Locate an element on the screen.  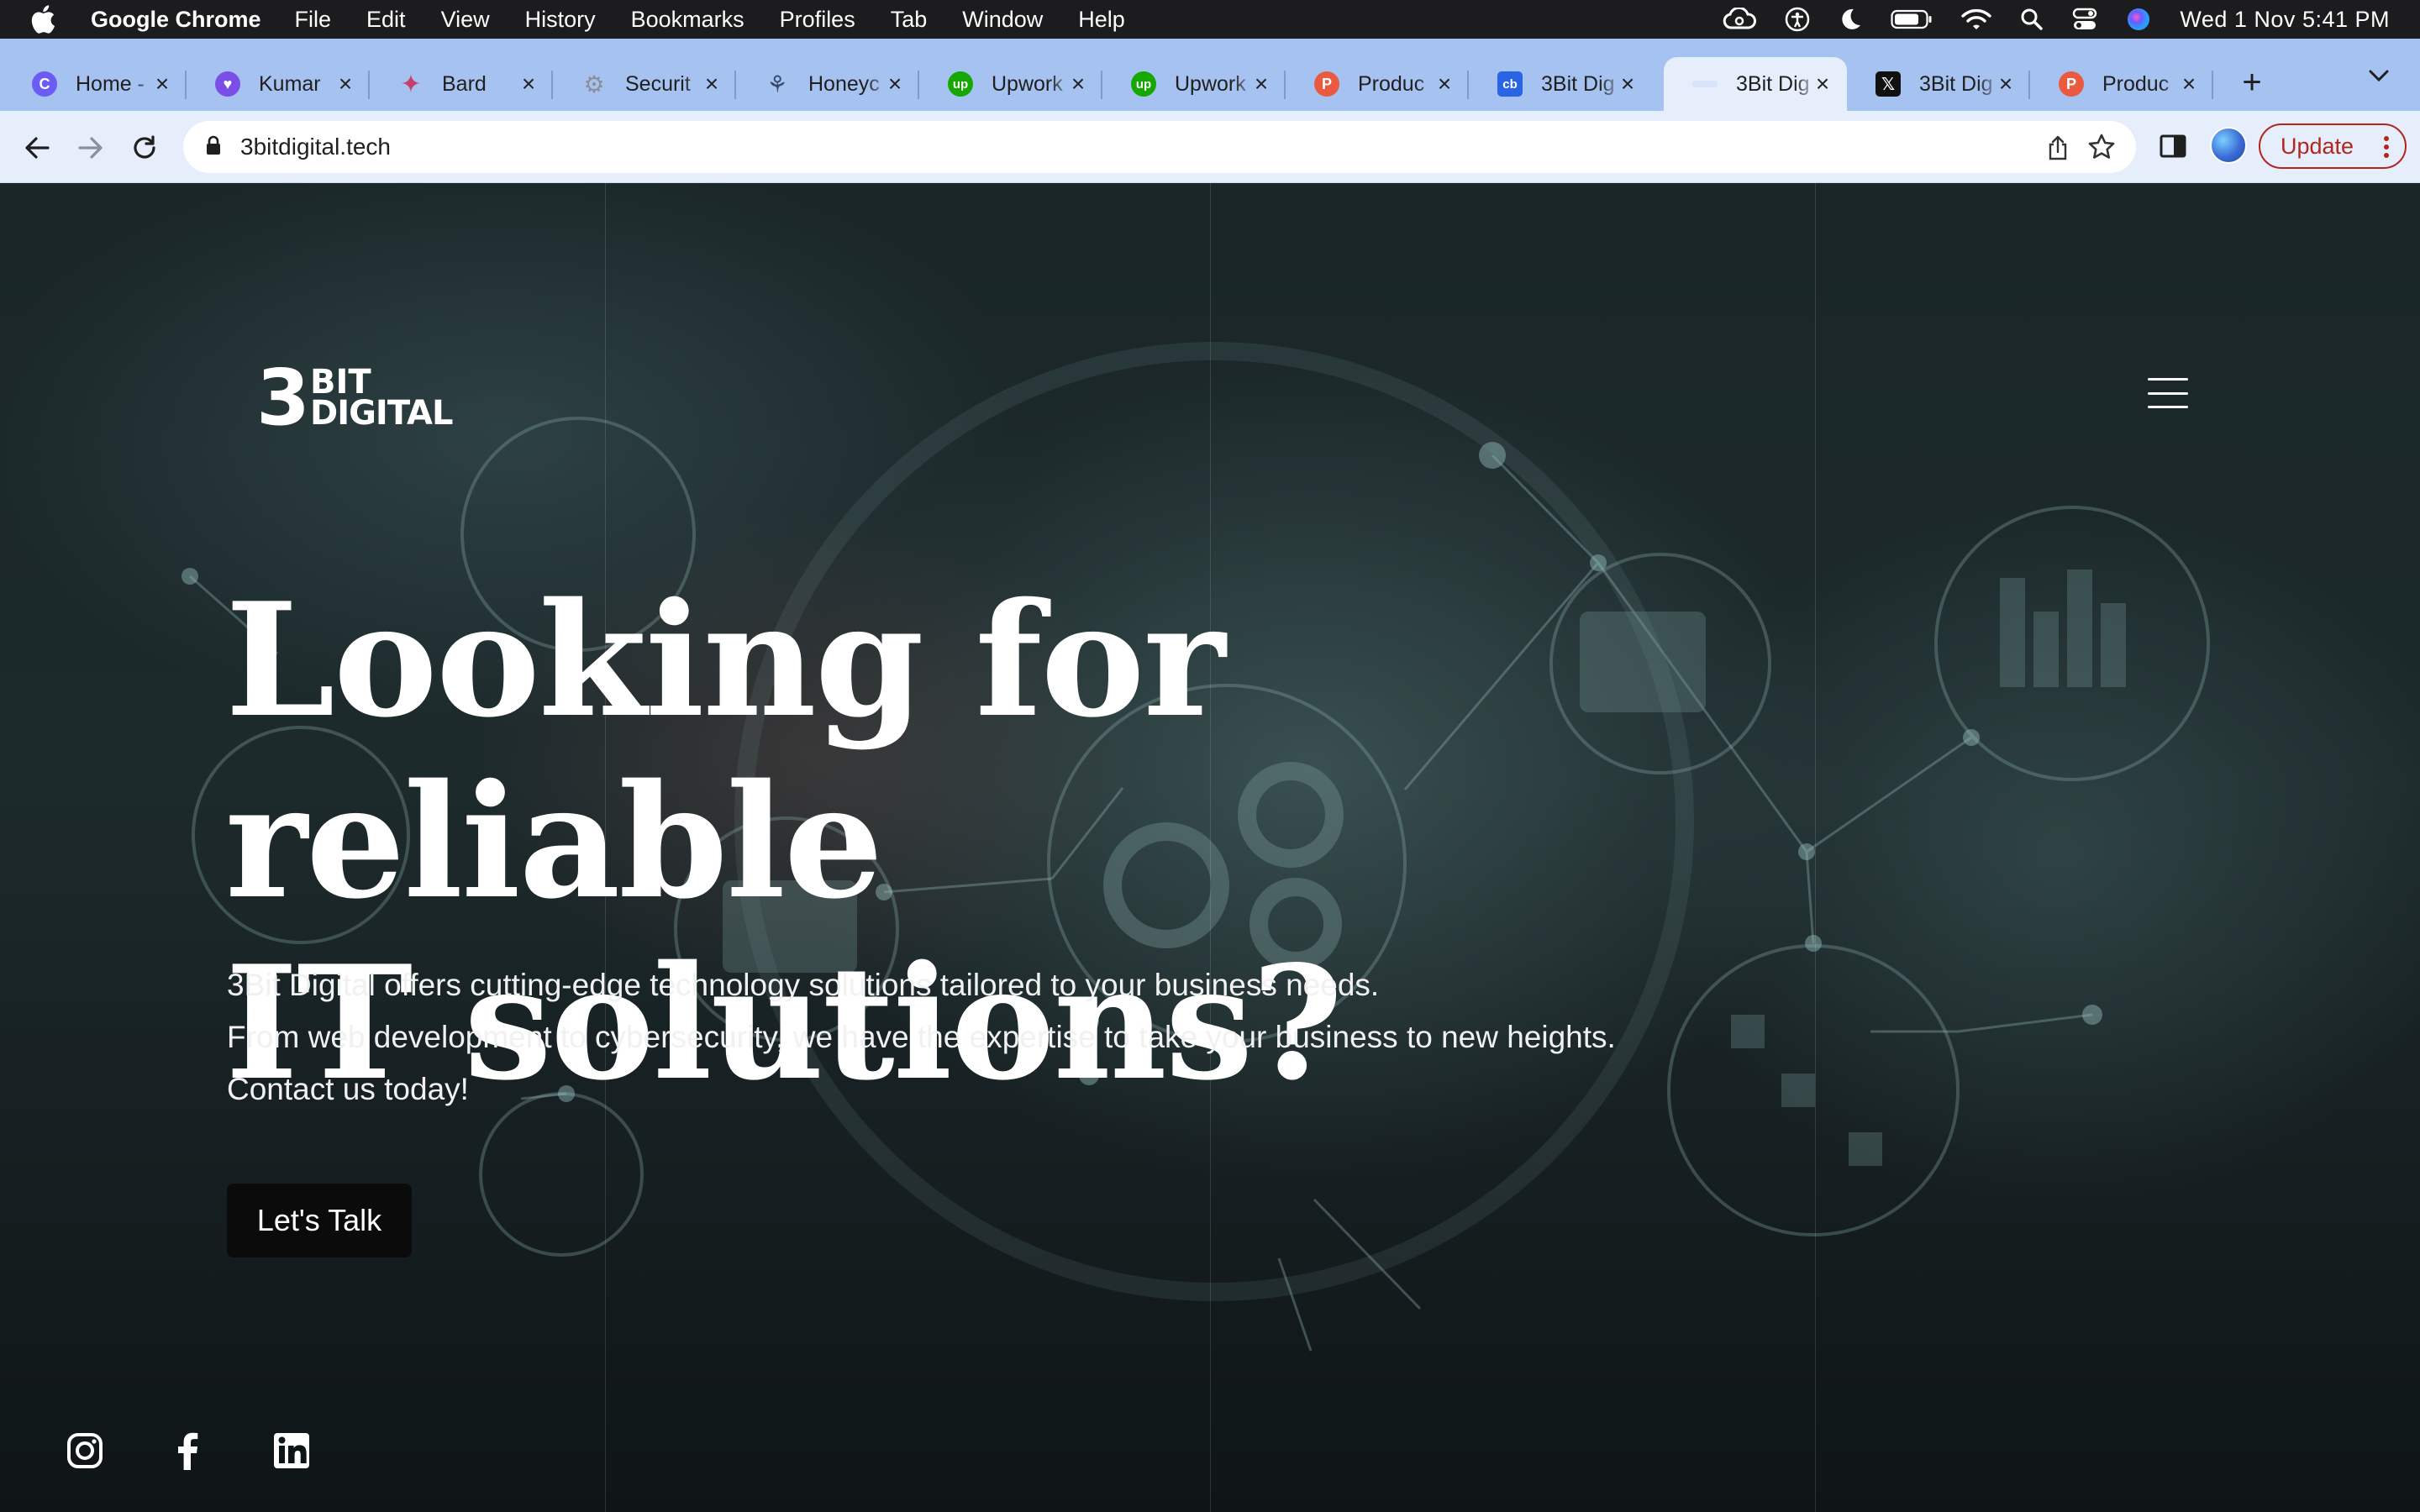
new-tab-plus-icon: + is located at coordinates (2252, 83).